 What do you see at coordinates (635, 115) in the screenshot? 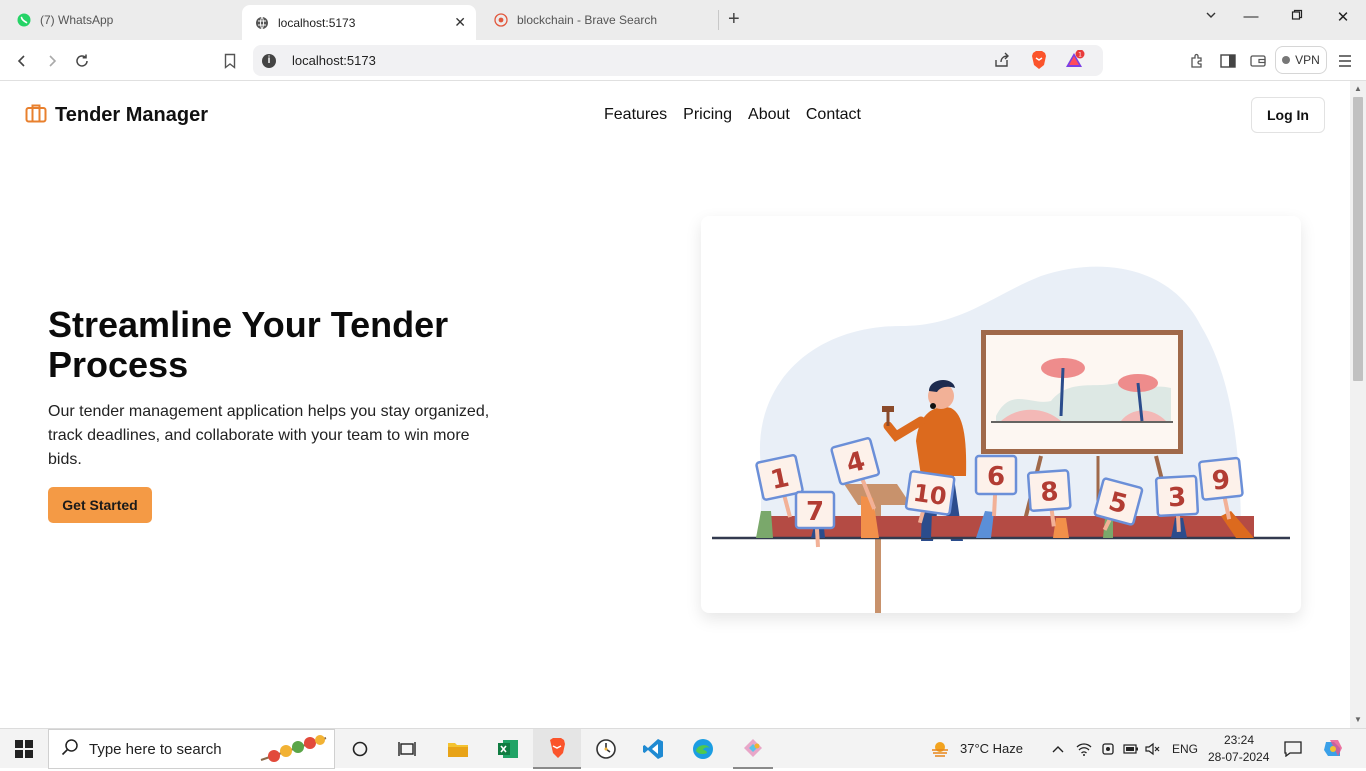
I see `nav-link-features: Features` at bounding box center [635, 115].